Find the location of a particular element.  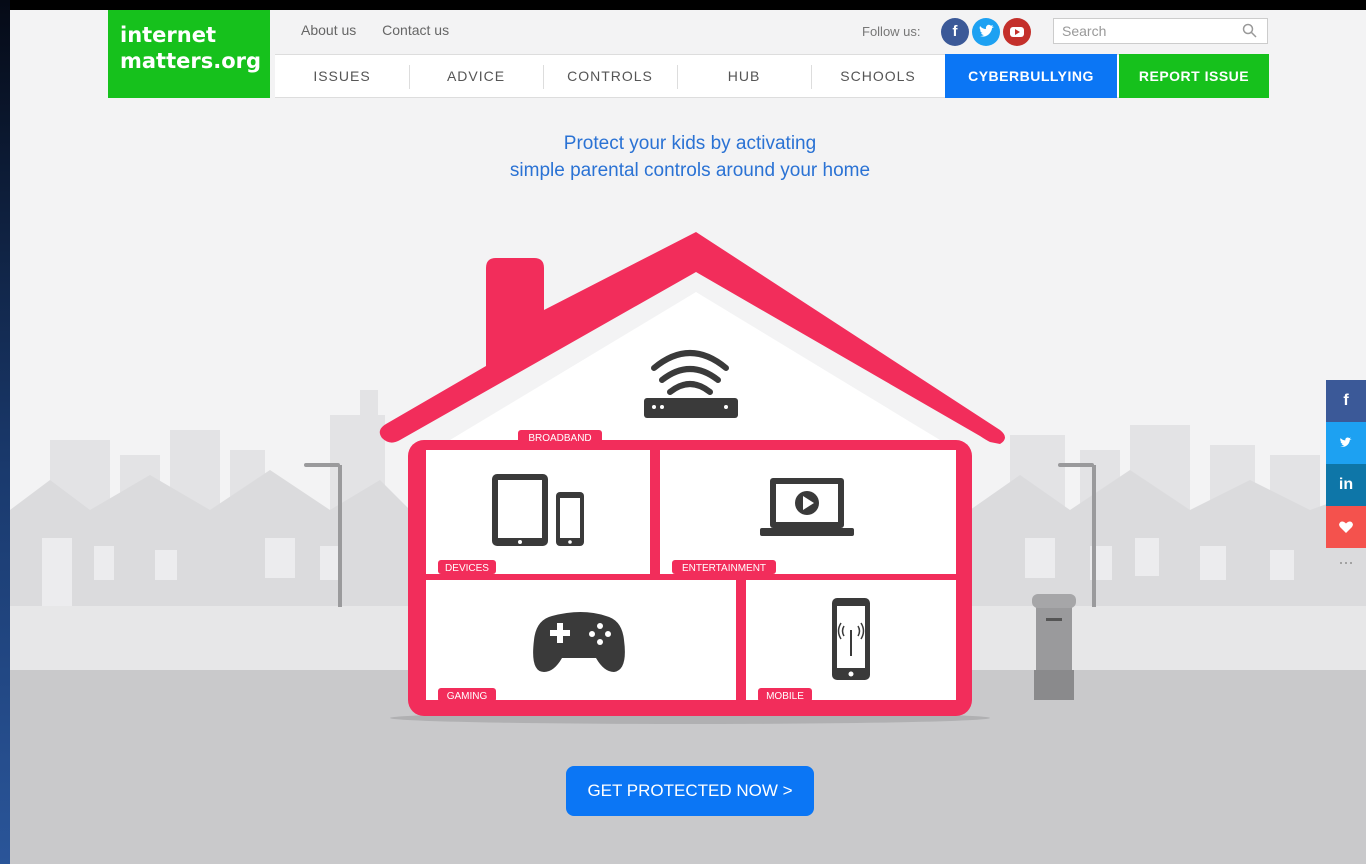

room-label-gaming: GAMING is located at coordinates (467, 696).